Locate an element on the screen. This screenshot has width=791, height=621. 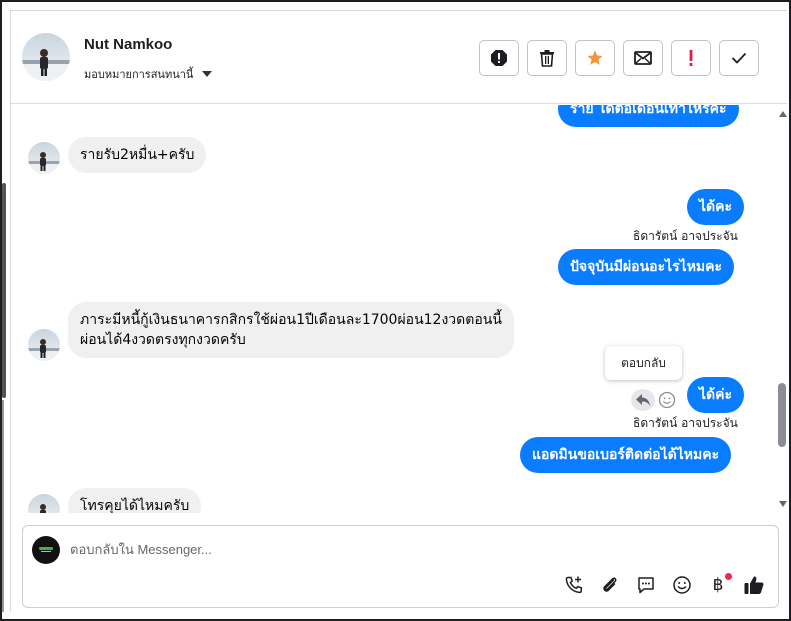
saved-replies-button is located at coordinates (646, 585).